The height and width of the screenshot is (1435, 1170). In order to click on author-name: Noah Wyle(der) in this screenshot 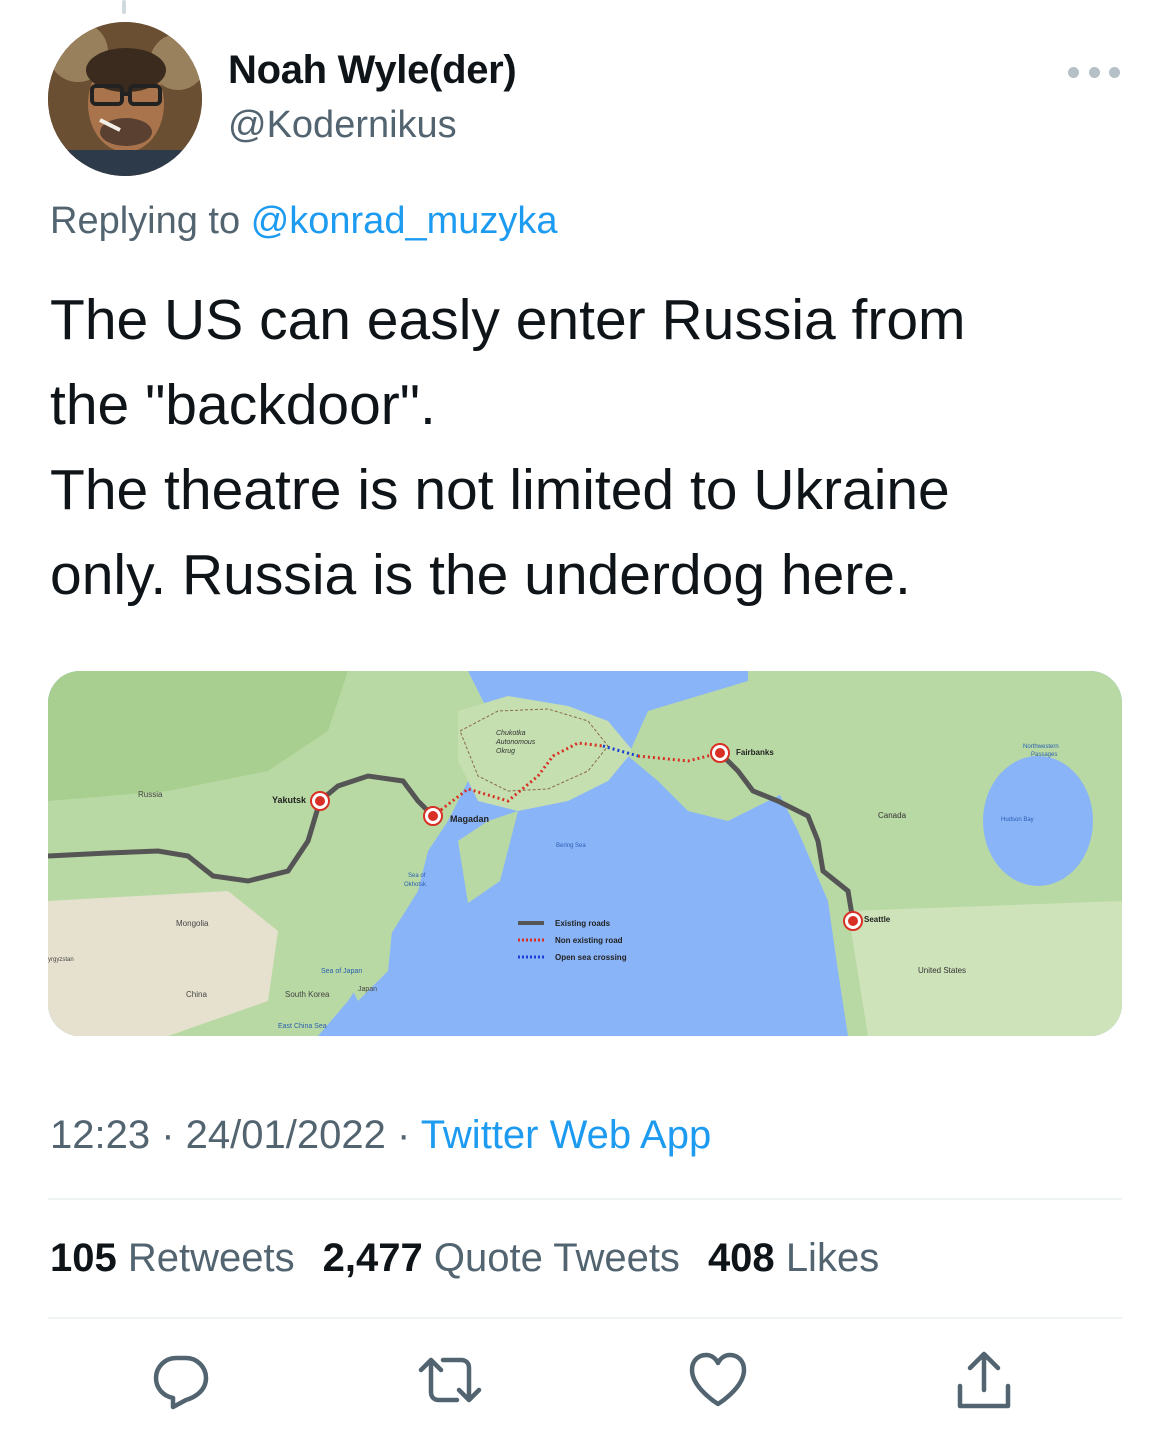, I will do `click(372, 70)`.